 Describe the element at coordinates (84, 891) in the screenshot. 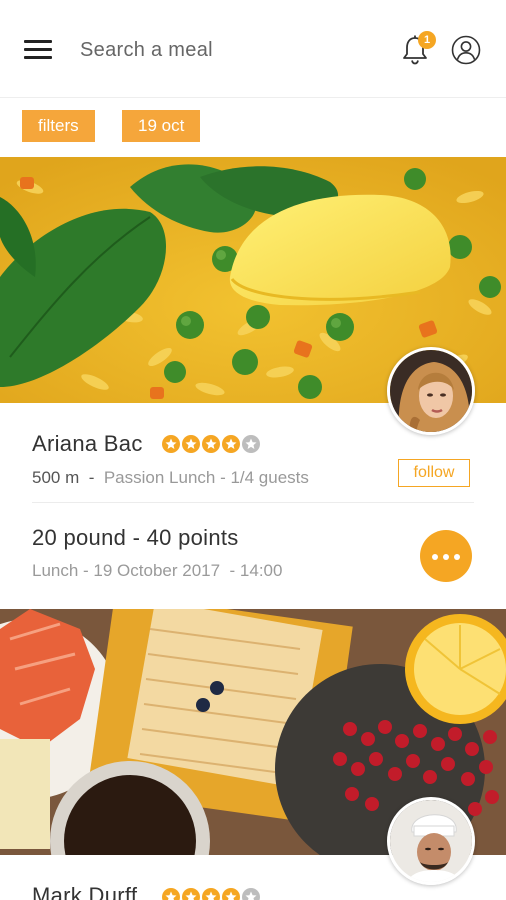

I see `host-name: Mark Durff` at that location.